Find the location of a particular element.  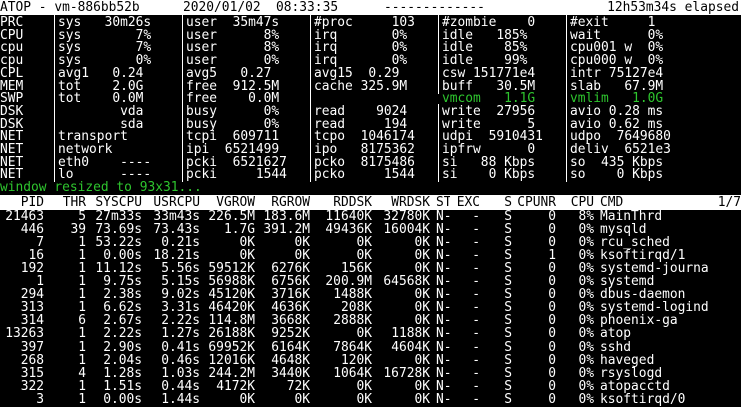

process-row: 3 1 0.00s 1.44s 0K 0K 0K 0K N- - S 0 0% ksoftirqd/0 is located at coordinates (370, 399).